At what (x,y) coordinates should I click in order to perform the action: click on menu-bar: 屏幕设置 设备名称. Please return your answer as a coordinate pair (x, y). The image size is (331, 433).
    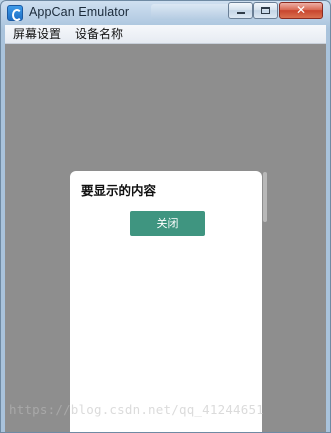
    Looking at the image, I should click on (165, 34).